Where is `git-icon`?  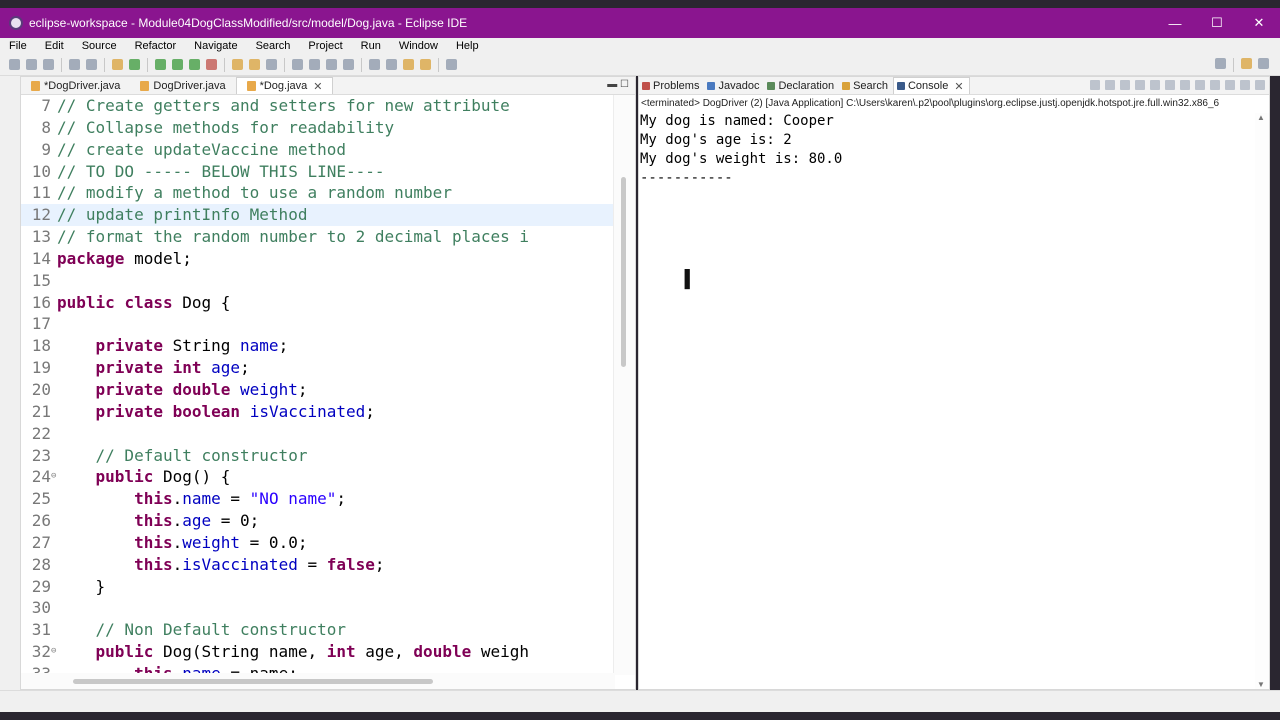
git-icon is located at coordinates (134, 64).